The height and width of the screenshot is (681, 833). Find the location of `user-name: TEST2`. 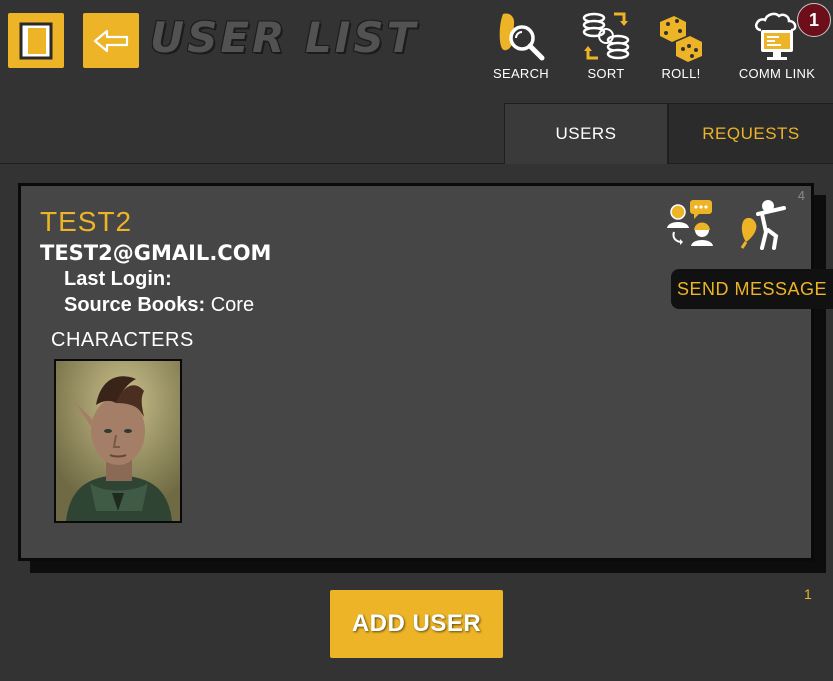

user-name: TEST2 is located at coordinates (86, 221).